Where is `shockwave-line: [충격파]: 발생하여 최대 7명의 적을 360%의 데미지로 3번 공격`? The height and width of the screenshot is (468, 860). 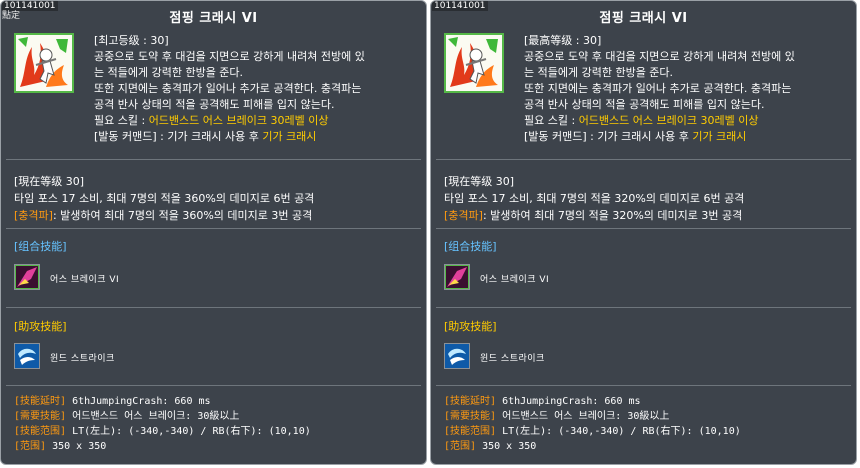
shockwave-line: [충격파]: 발생하여 최대 7명의 적을 360%의 데미지로 3번 공격 is located at coordinates (164, 215).